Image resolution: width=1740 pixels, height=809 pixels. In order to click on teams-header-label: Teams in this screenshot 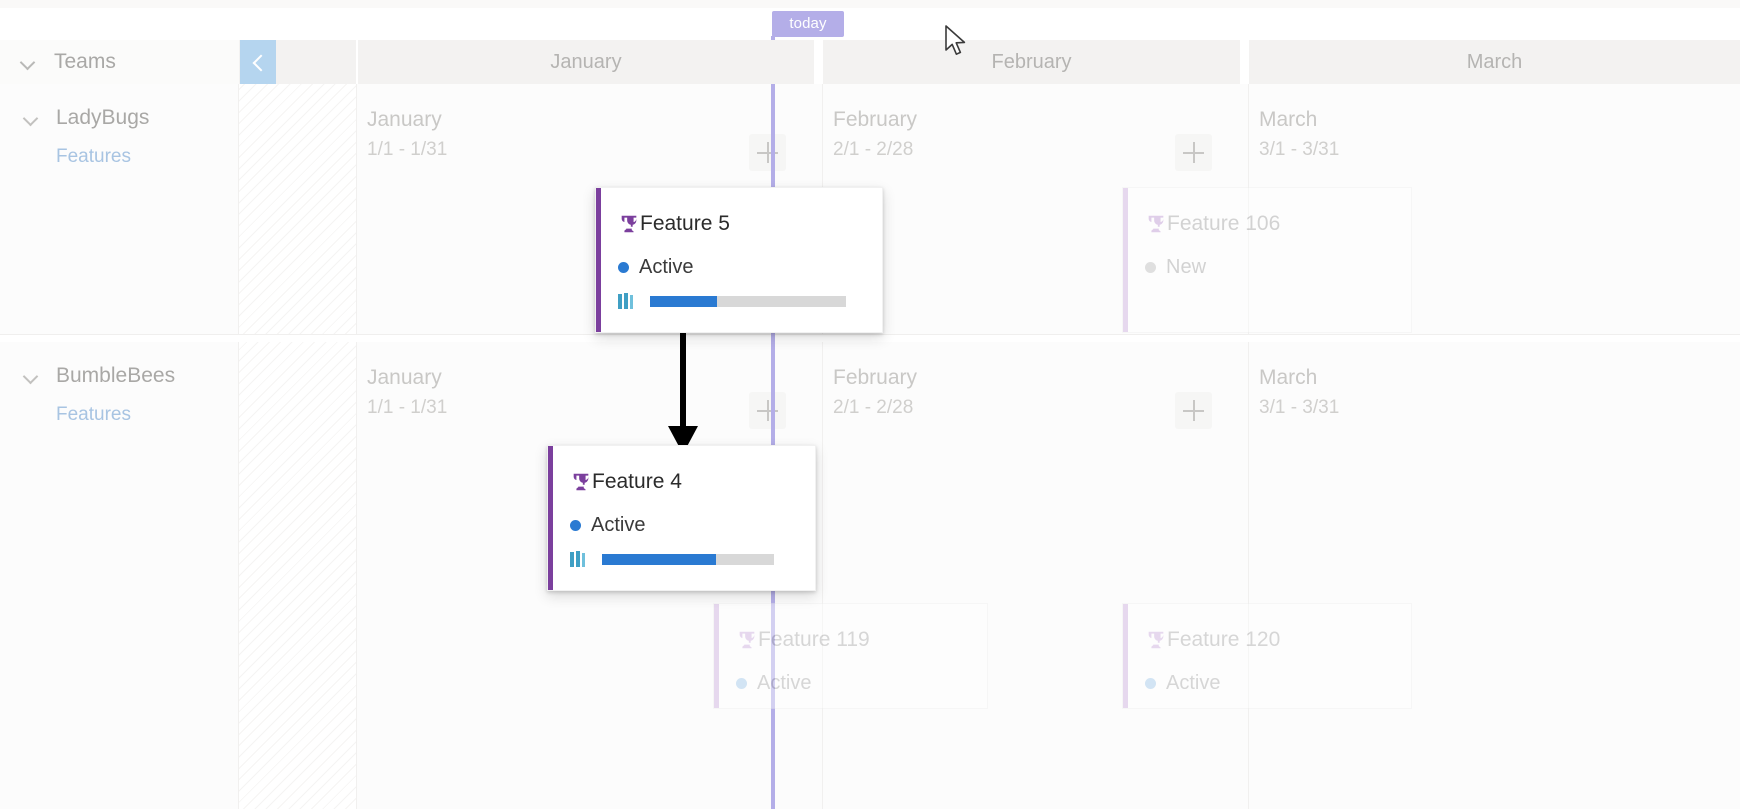, I will do `click(85, 61)`.